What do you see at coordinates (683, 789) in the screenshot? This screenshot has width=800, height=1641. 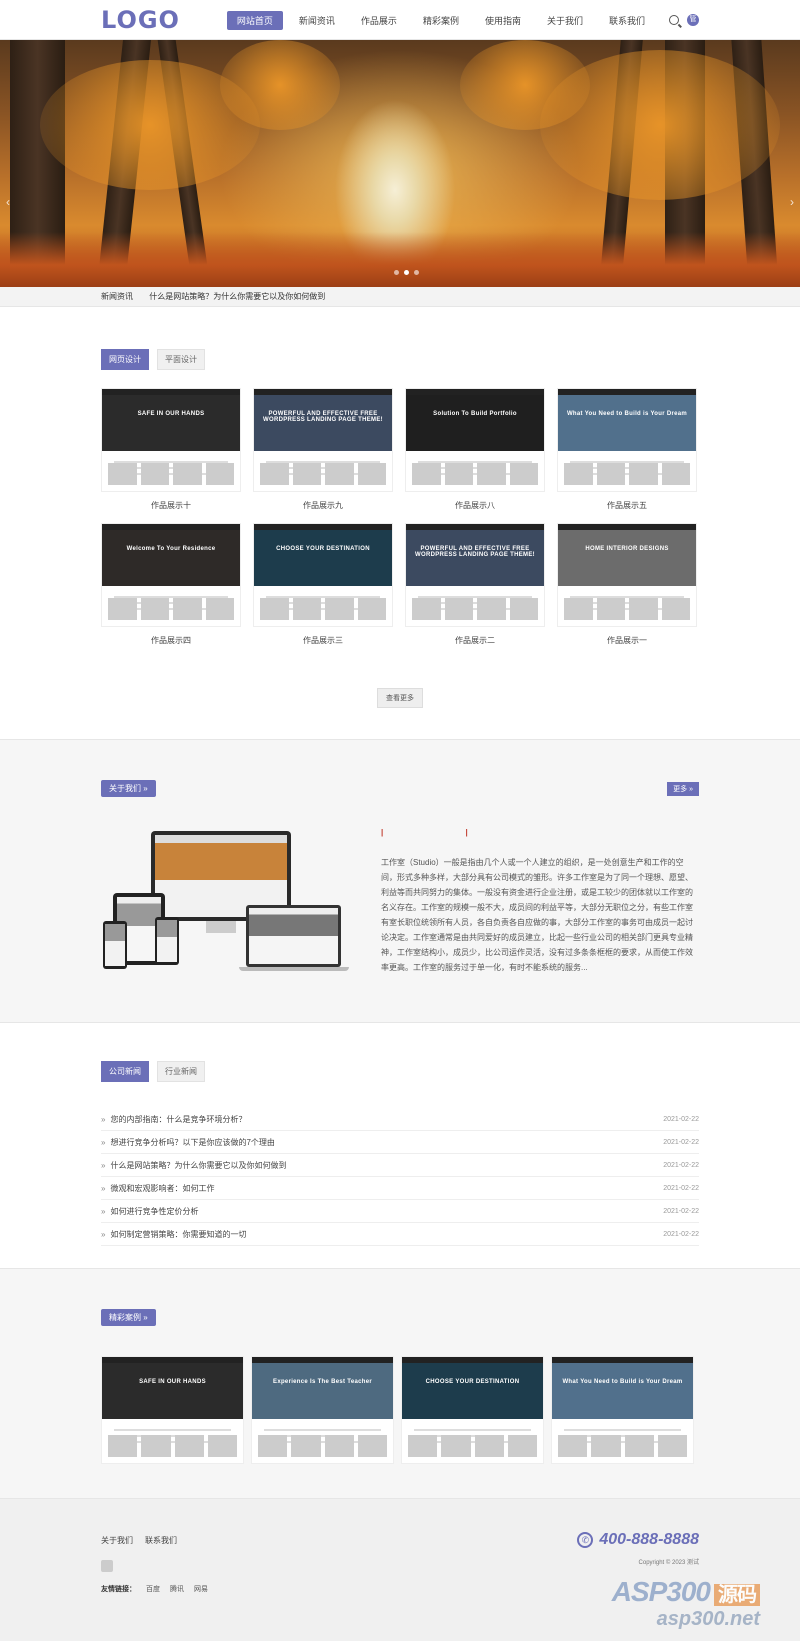 I see `about-more-button: 更多 »` at bounding box center [683, 789].